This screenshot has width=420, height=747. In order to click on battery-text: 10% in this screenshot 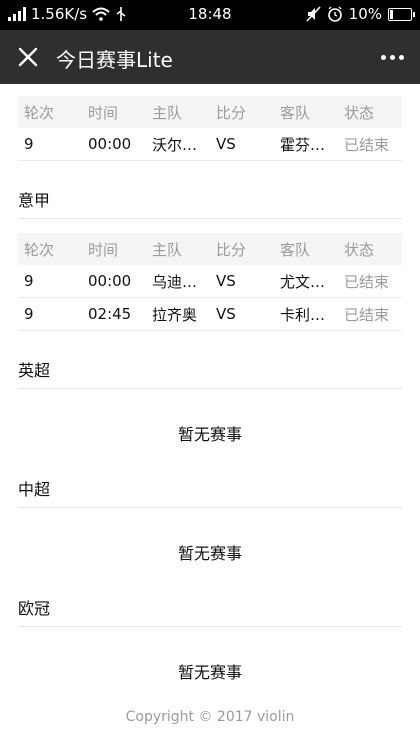, I will do `click(365, 14)`.